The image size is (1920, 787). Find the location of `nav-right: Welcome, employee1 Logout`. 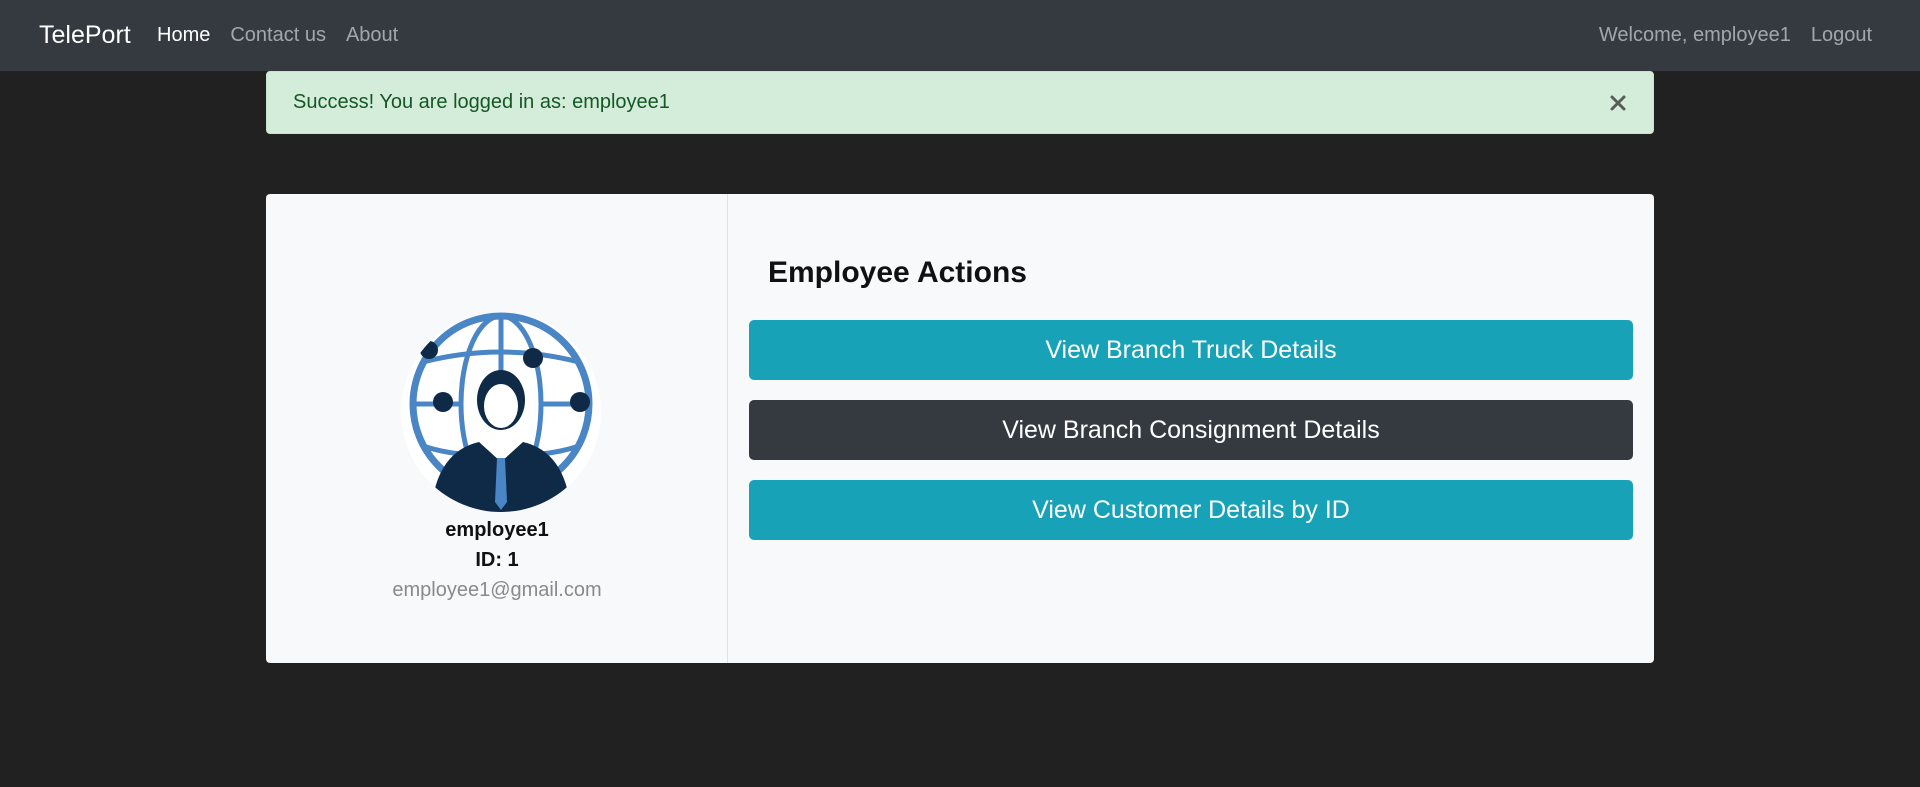

nav-right: Welcome, employee1 Logout is located at coordinates (1735, 35).